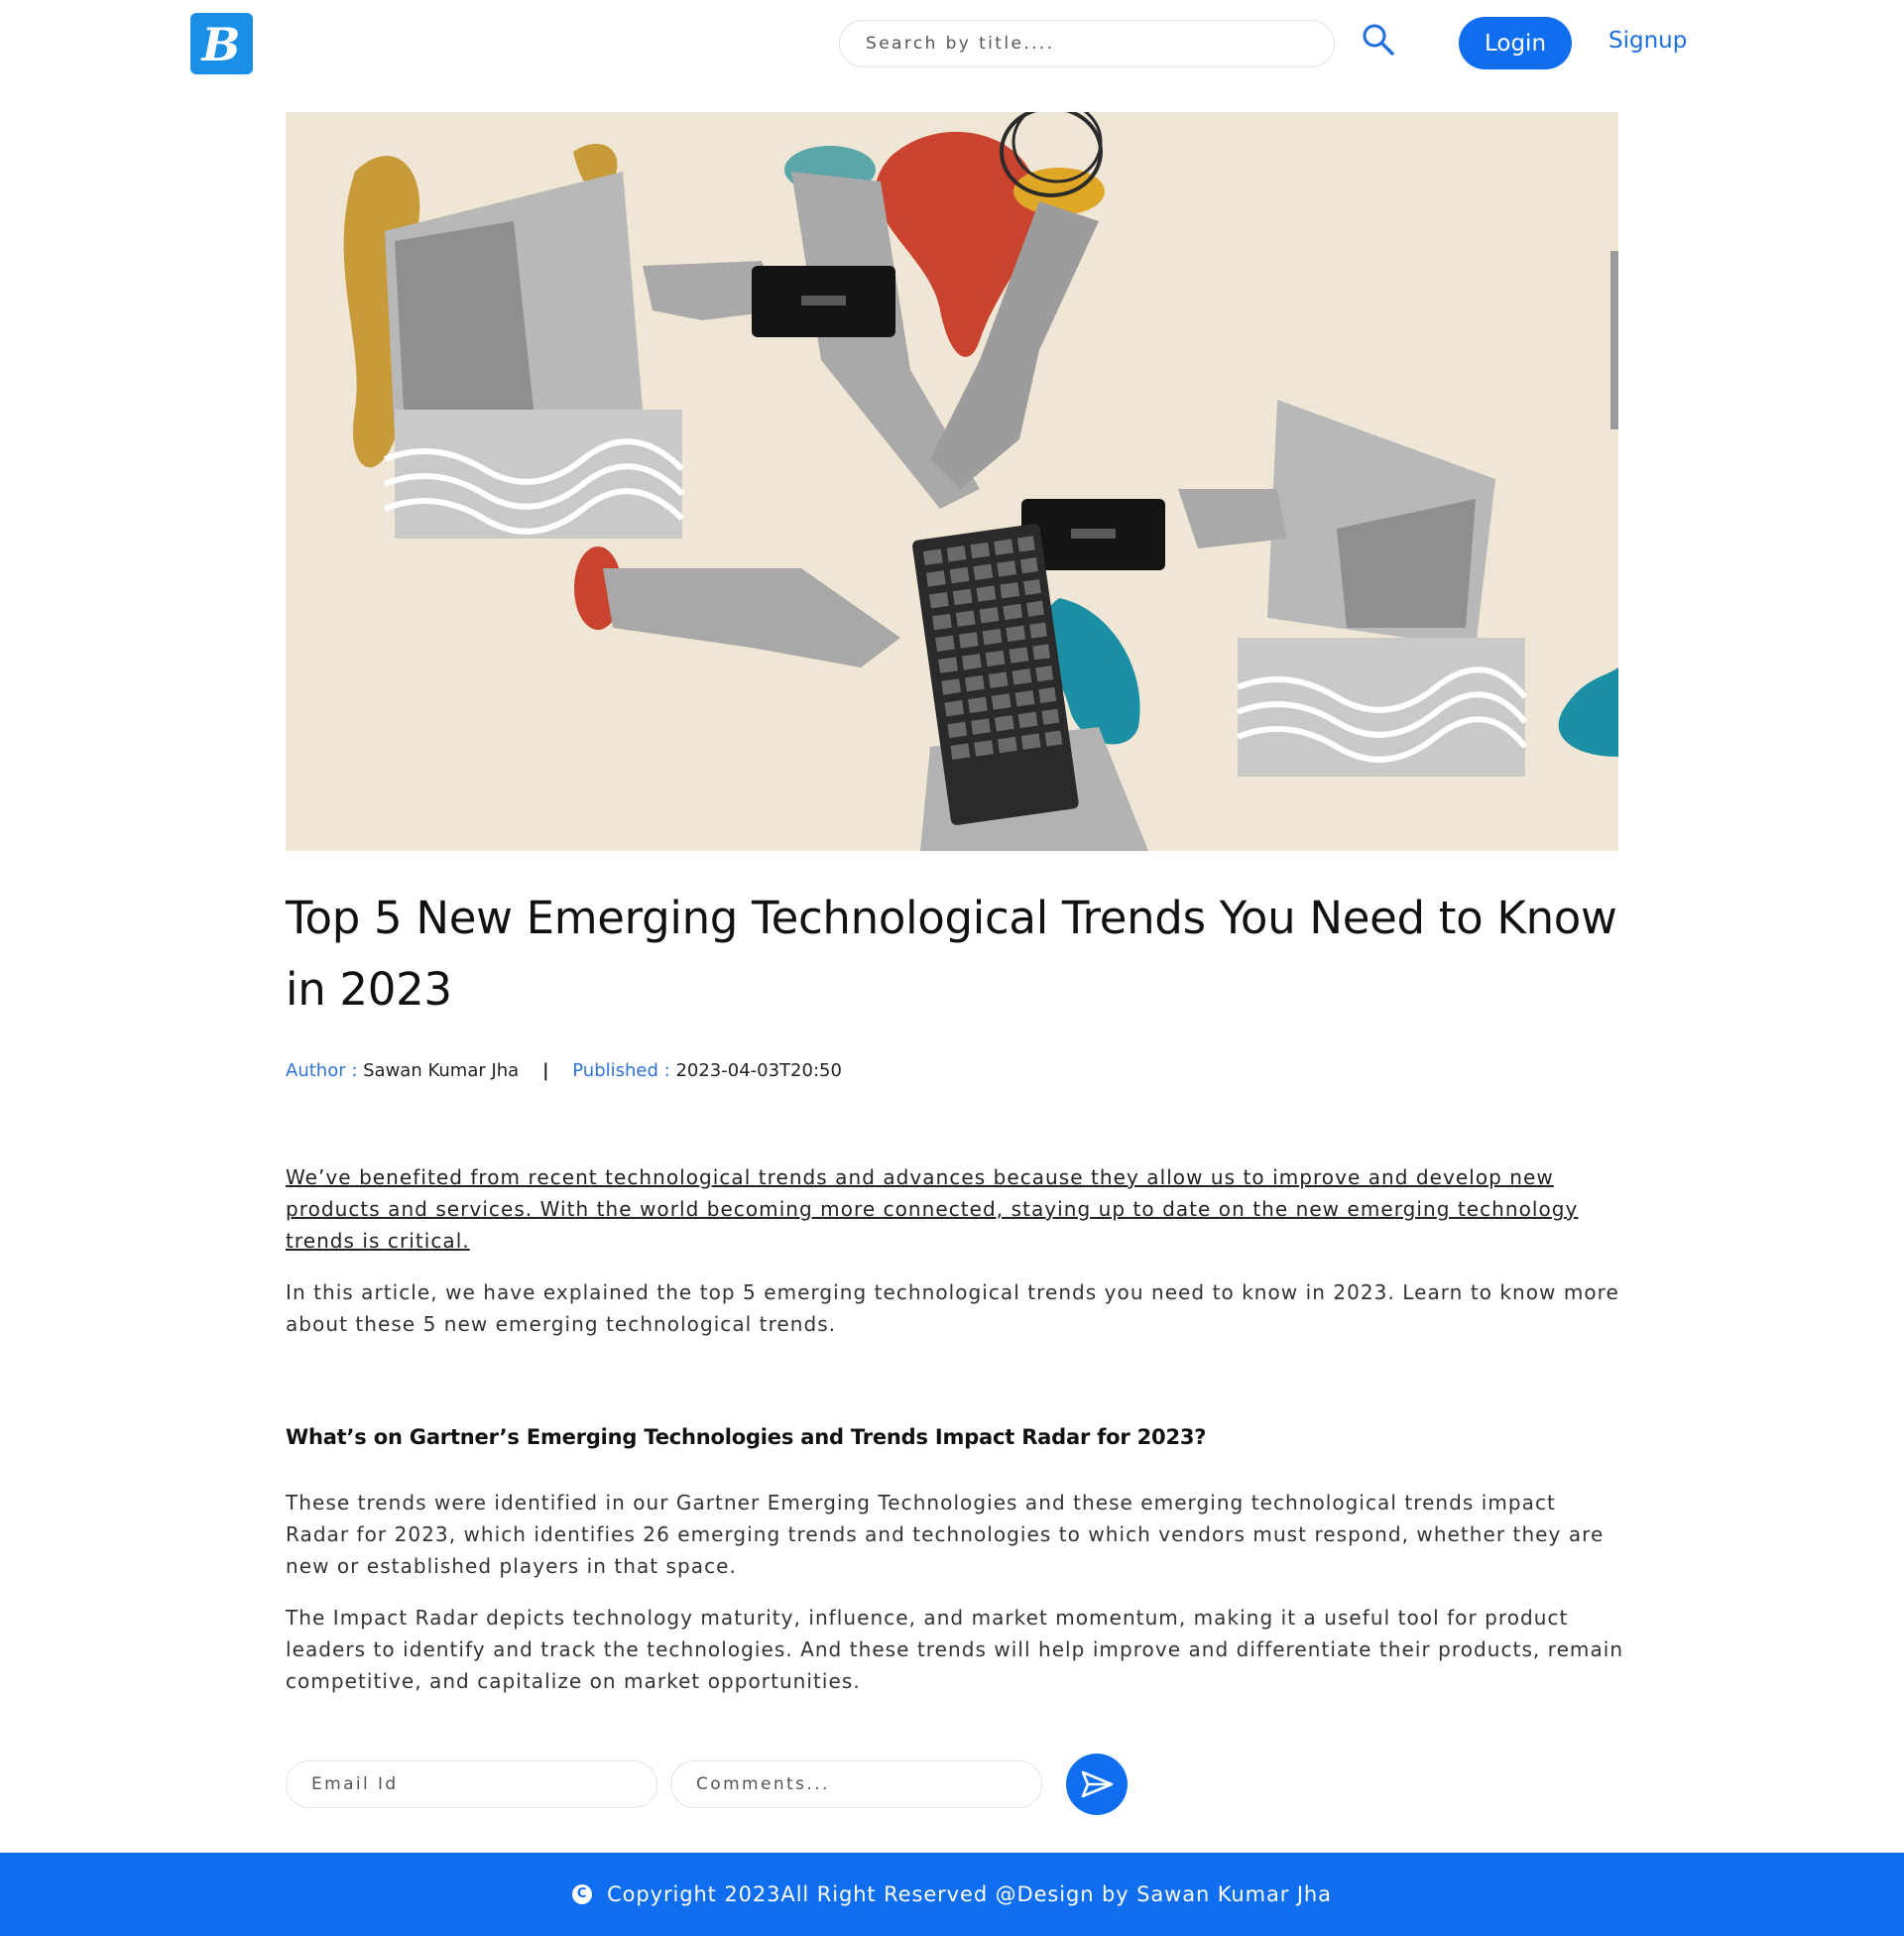  I want to click on svg-text: B, so click(220, 44).